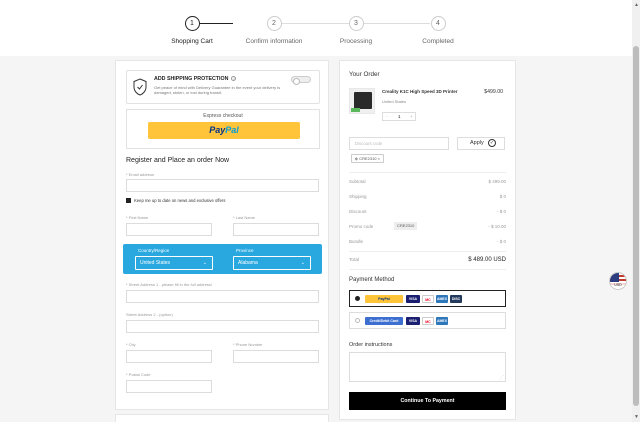  What do you see at coordinates (358, 196) in the screenshot?
I see `summary-label: Shipping` at bounding box center [358, 196].